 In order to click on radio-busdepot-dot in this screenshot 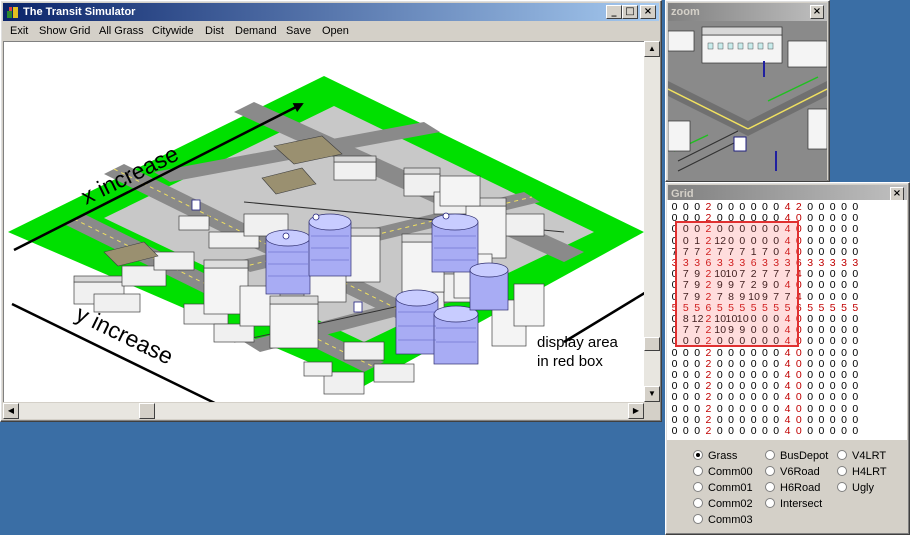, I will do `click(770, 455)`.